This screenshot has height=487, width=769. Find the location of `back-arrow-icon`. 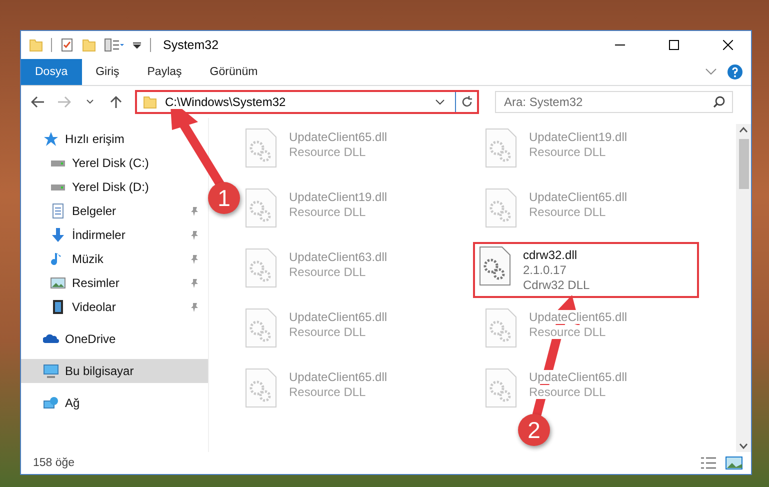

back-arrow-icon is located at coordinates (38, 102).